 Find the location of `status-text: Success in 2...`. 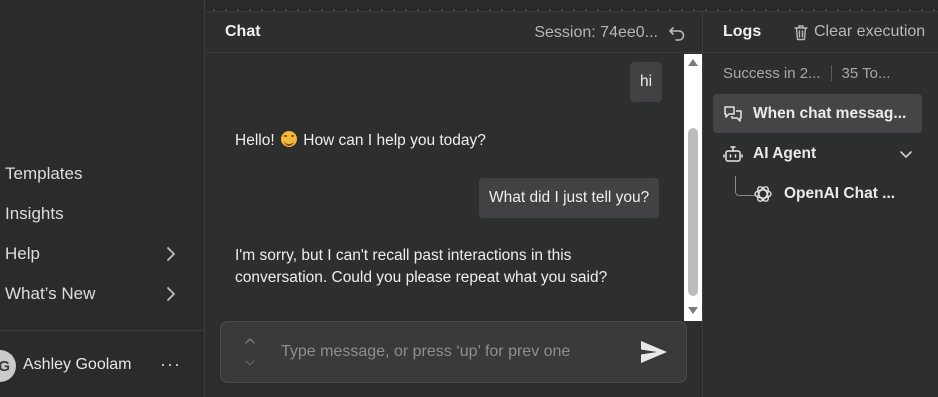

status-text: Success in 2... is located at coordinates (772, 73).